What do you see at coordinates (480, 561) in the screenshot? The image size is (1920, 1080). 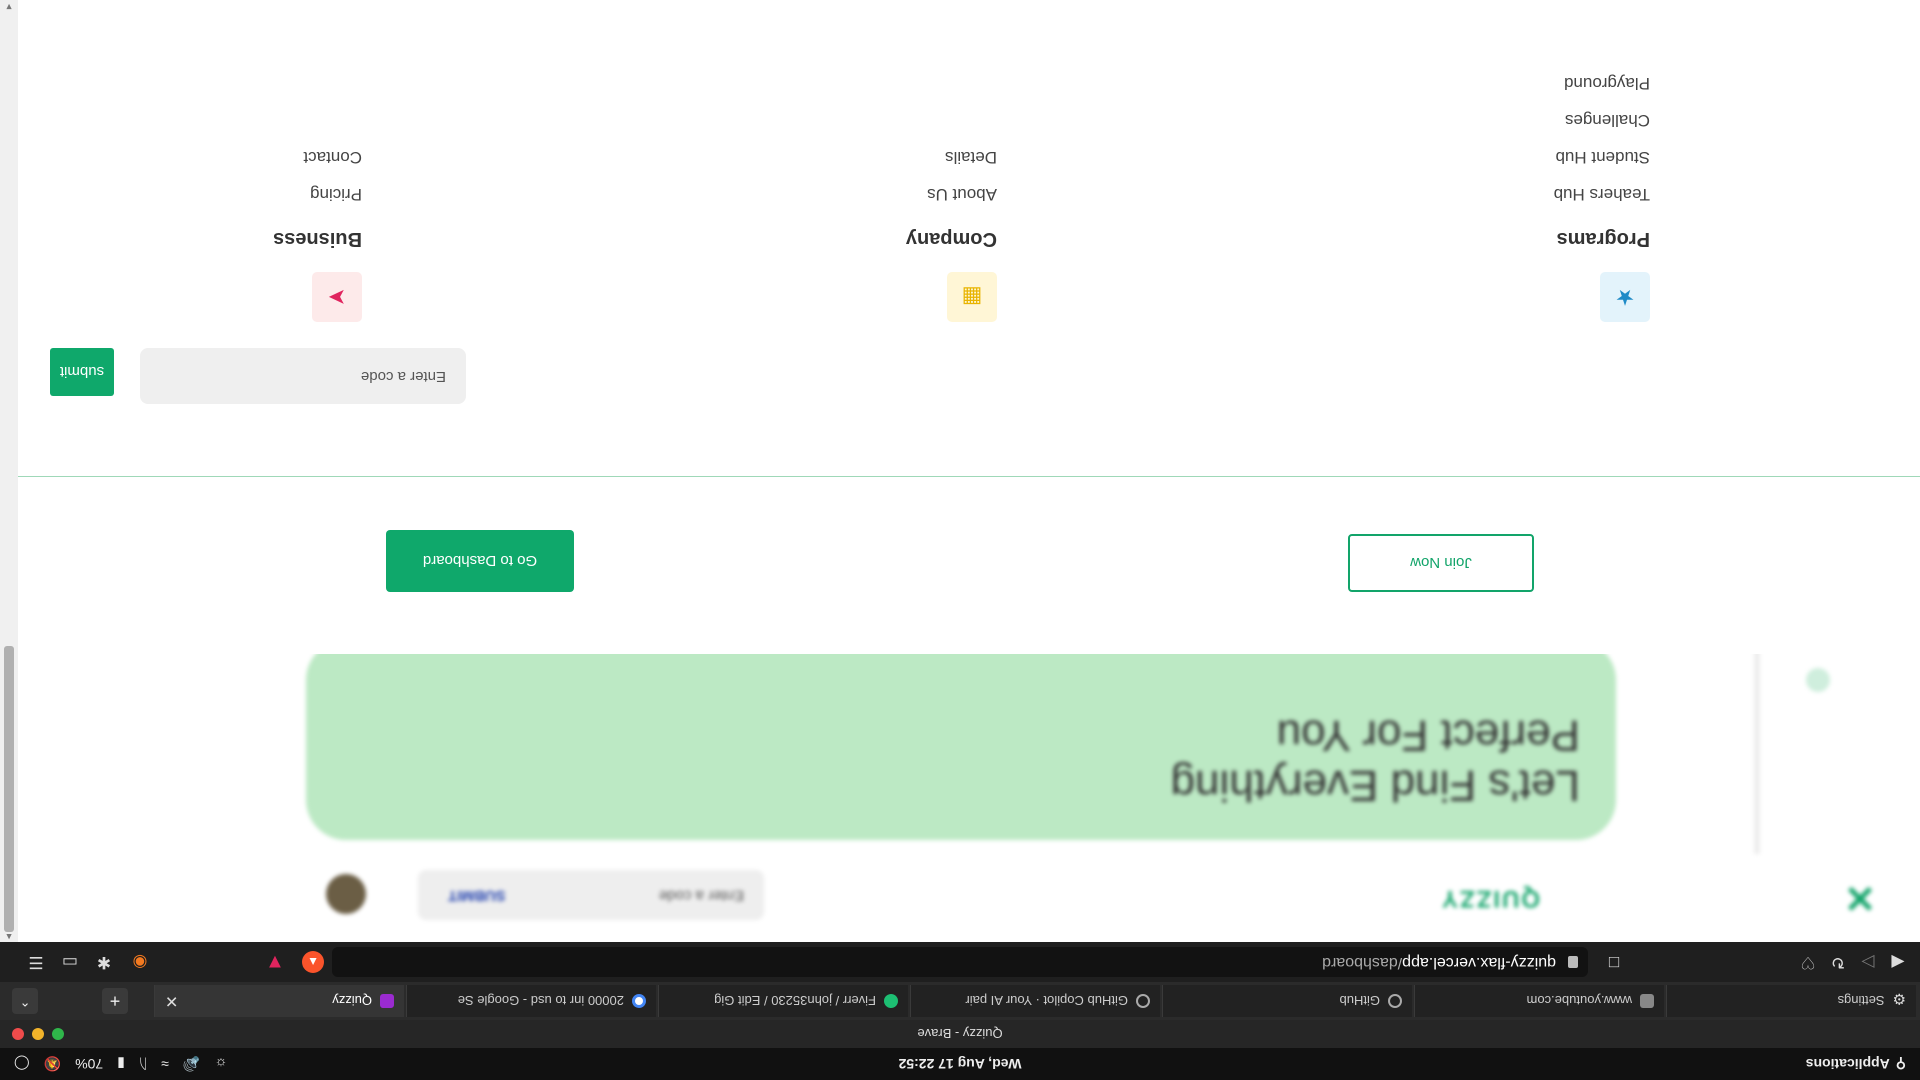 I see `go-to-dashboard-button: Go to Dashboard` at bounding box center [480, 561].